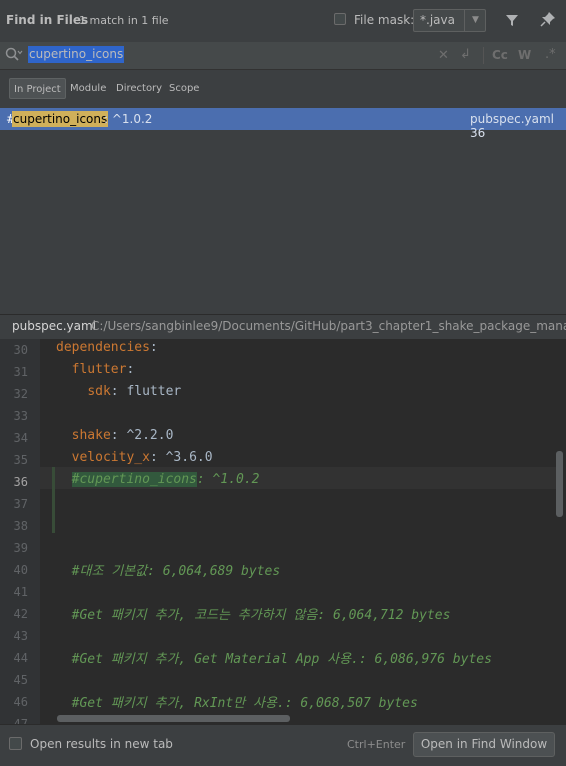 The image size is (566, 766). Describe the element at coordinates (20, 680) in the screenshot. I see `line-number: 45` at that location.